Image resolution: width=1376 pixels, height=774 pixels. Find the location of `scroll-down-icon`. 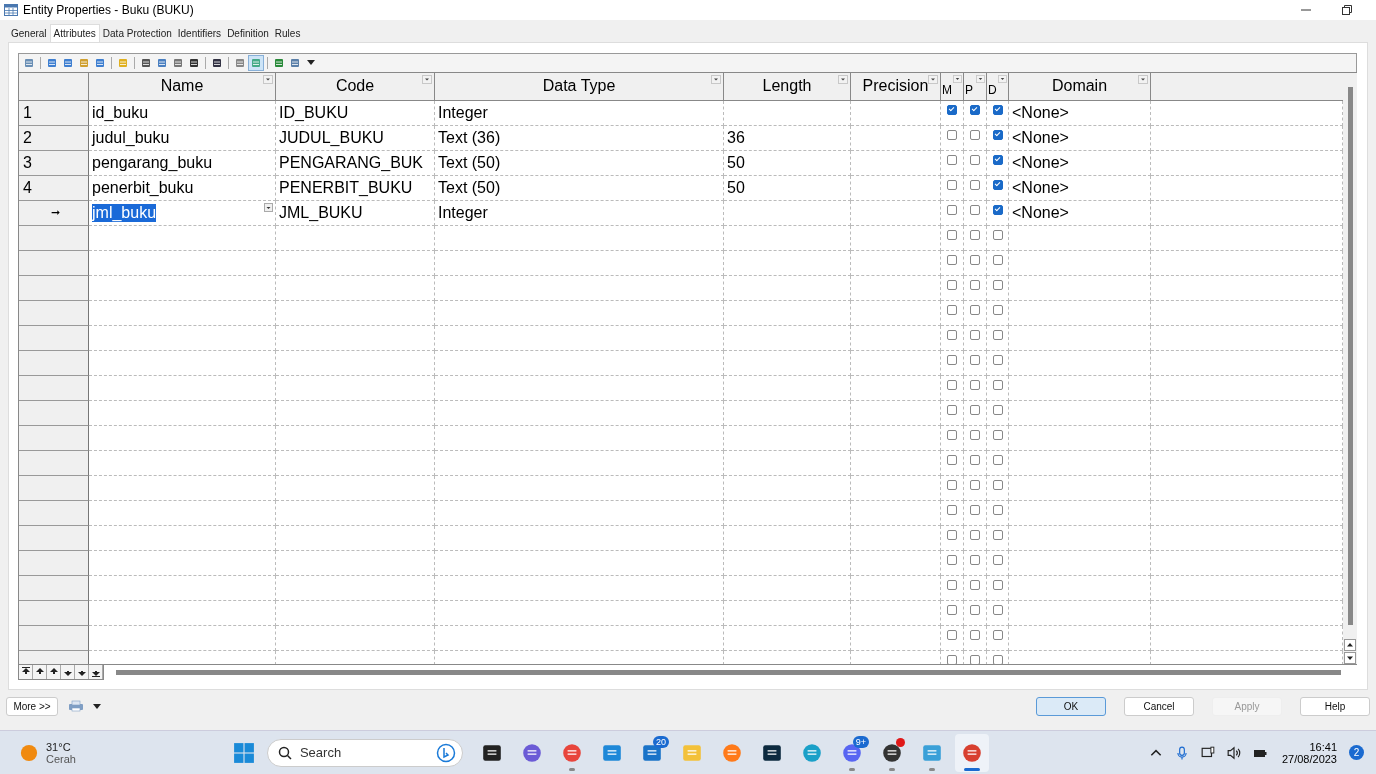

scroll-down-icon is located at coordinates (1350, 658).